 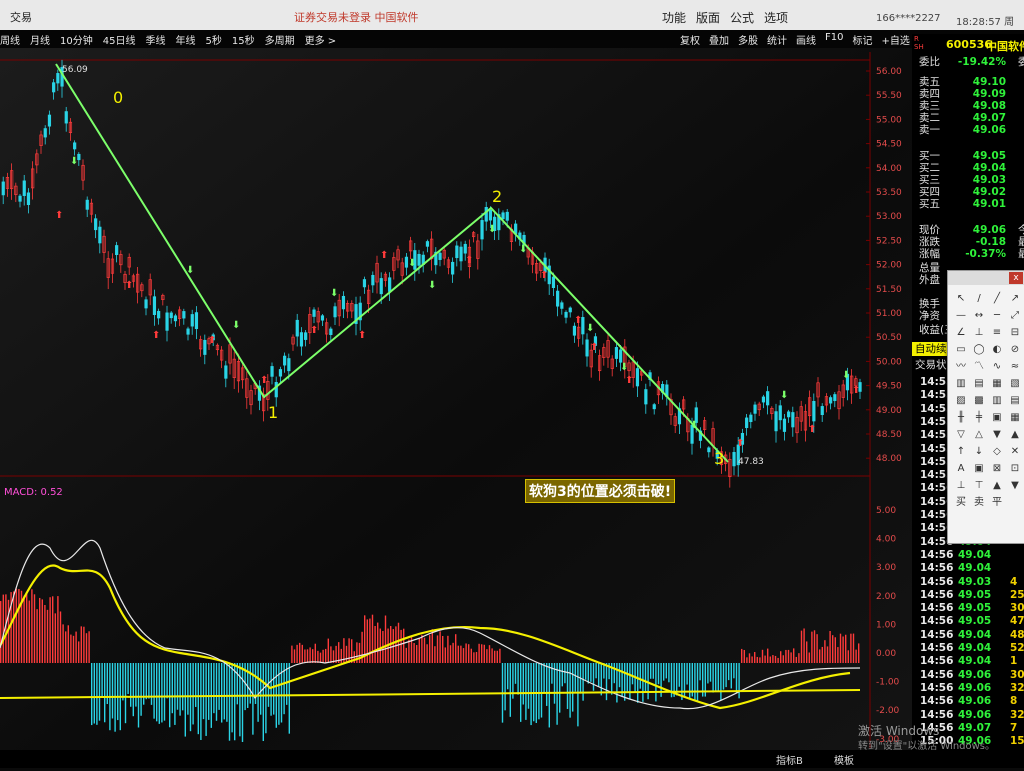 What do you see at coordinates (1015, 503) in the screenshot?
I see `palette-tool-icon` at bounding box center [1015, 503].